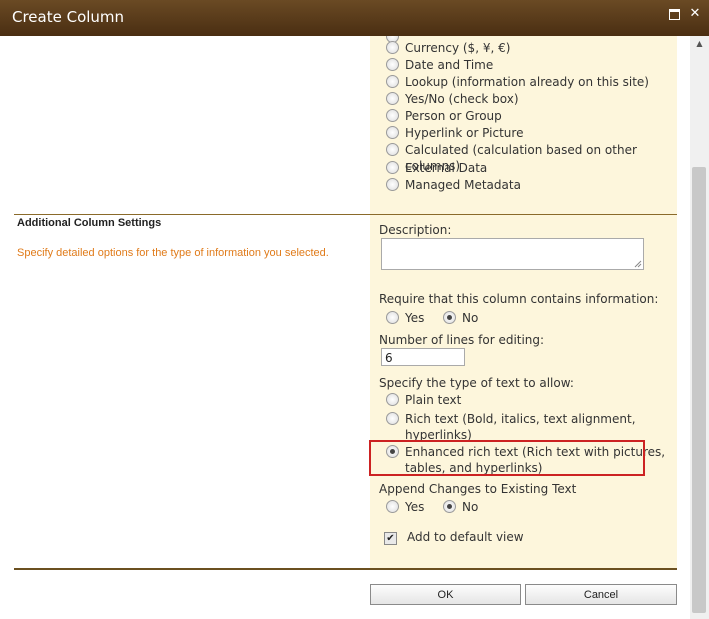 Image resolution: width=709 pixels, height=619 pixels. I want to click on option-label: Managed Metadata, so click(463, 185).